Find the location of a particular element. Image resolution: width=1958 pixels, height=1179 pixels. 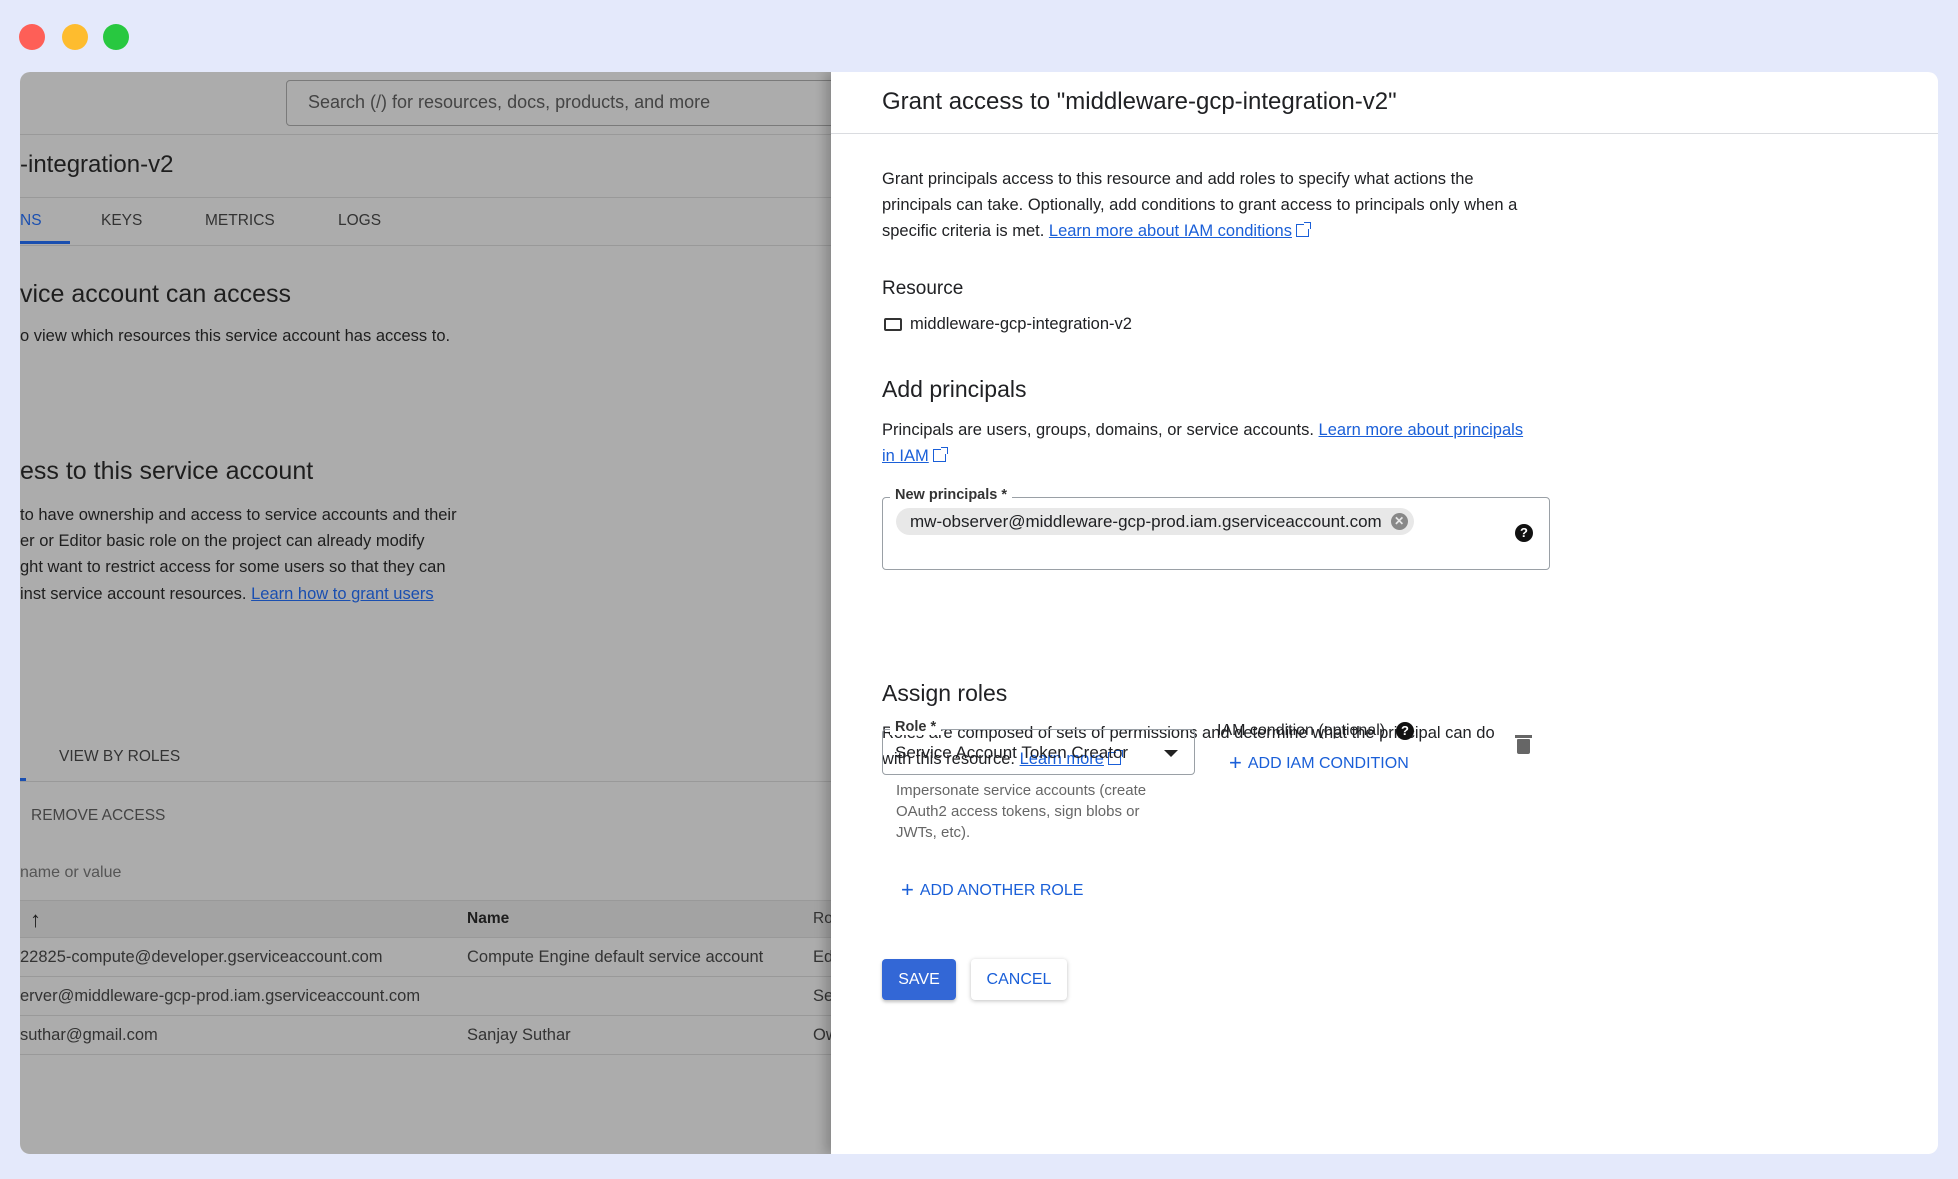

tab-keys: KEYS is located at coordinates (121, 221).